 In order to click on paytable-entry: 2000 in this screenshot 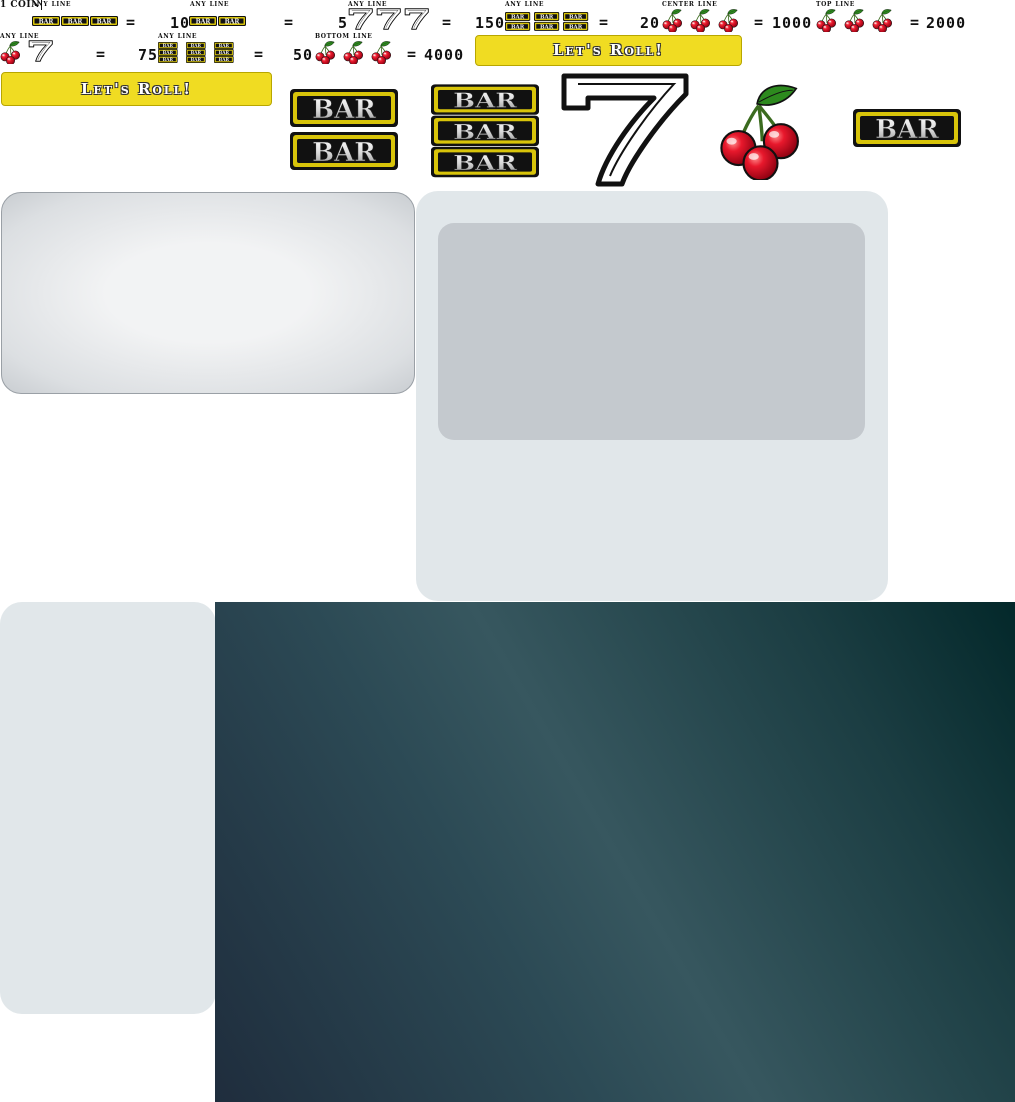, I will do `click(956, 16)`.